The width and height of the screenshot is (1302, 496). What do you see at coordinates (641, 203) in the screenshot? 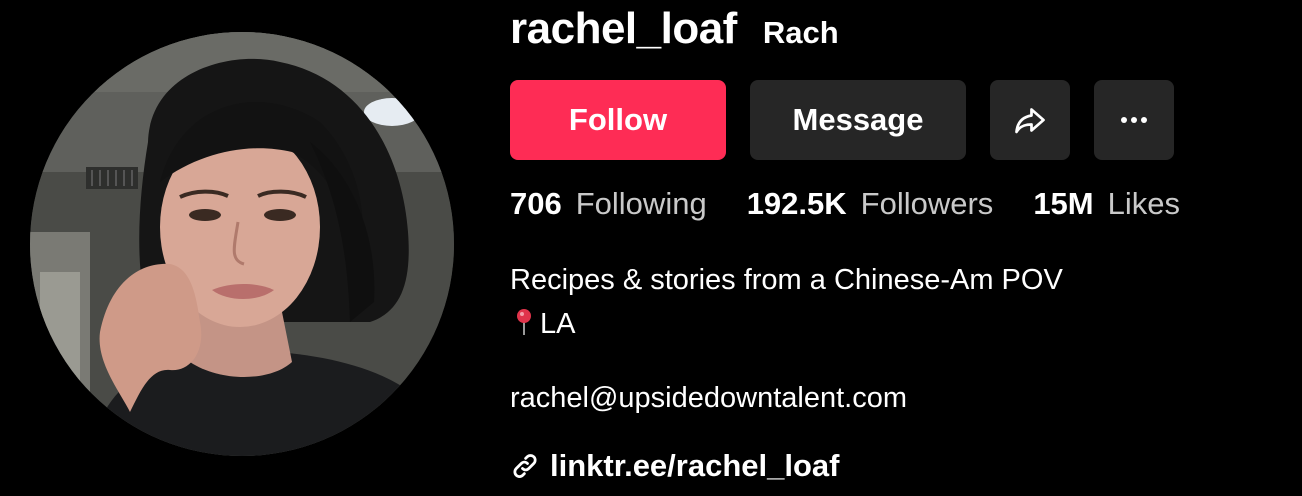
I see `stat-label: Following` at bounding box center [641, 203].